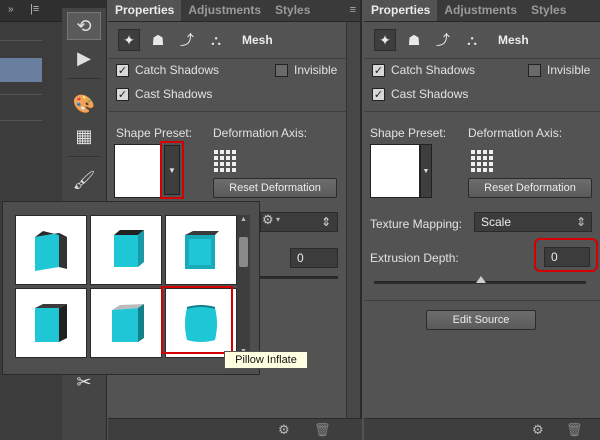 This screenshot has height=440, width=600. I want to click on extrusion-depth-slider-thumb, so click(481, 279).